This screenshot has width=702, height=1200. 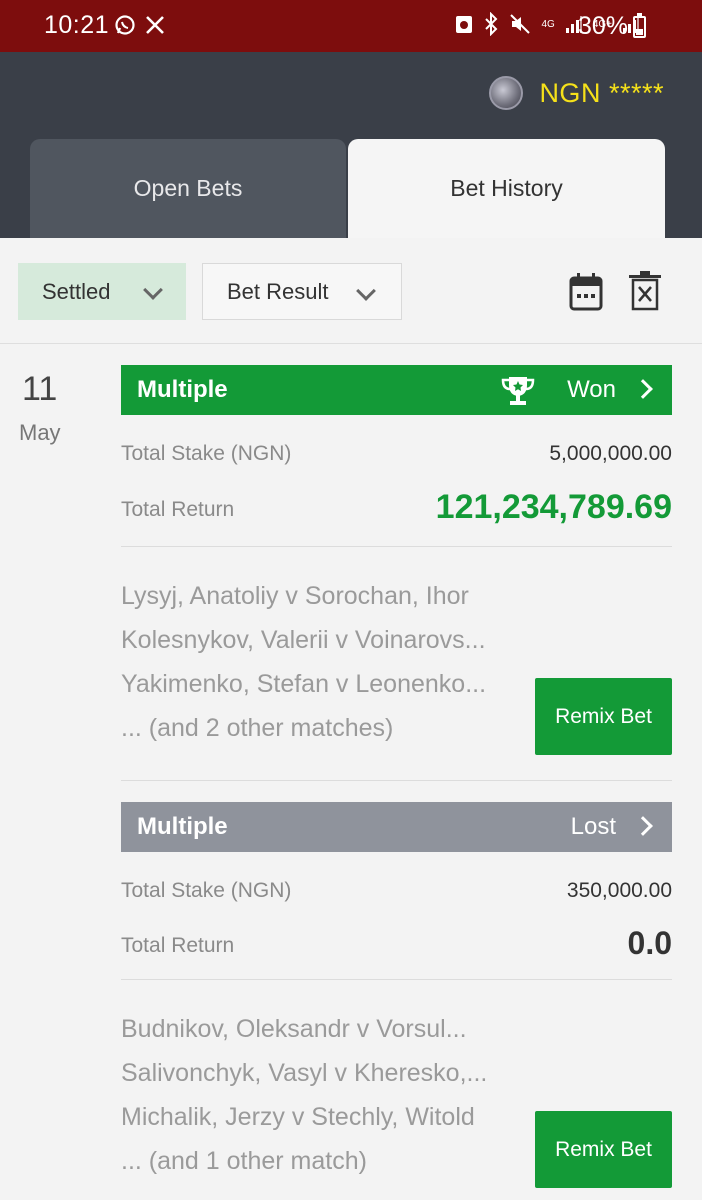 I want to click on tab-bet-history-label: Bet History, so click(x=506, y=188).